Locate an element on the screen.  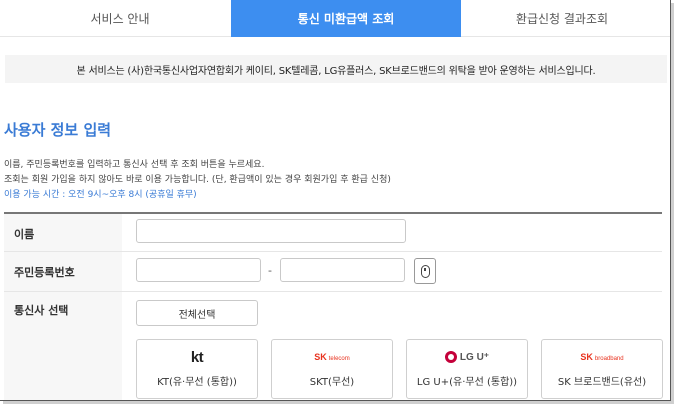
carrier-label: 통신사 선택 is located at coordinates (41, 310).